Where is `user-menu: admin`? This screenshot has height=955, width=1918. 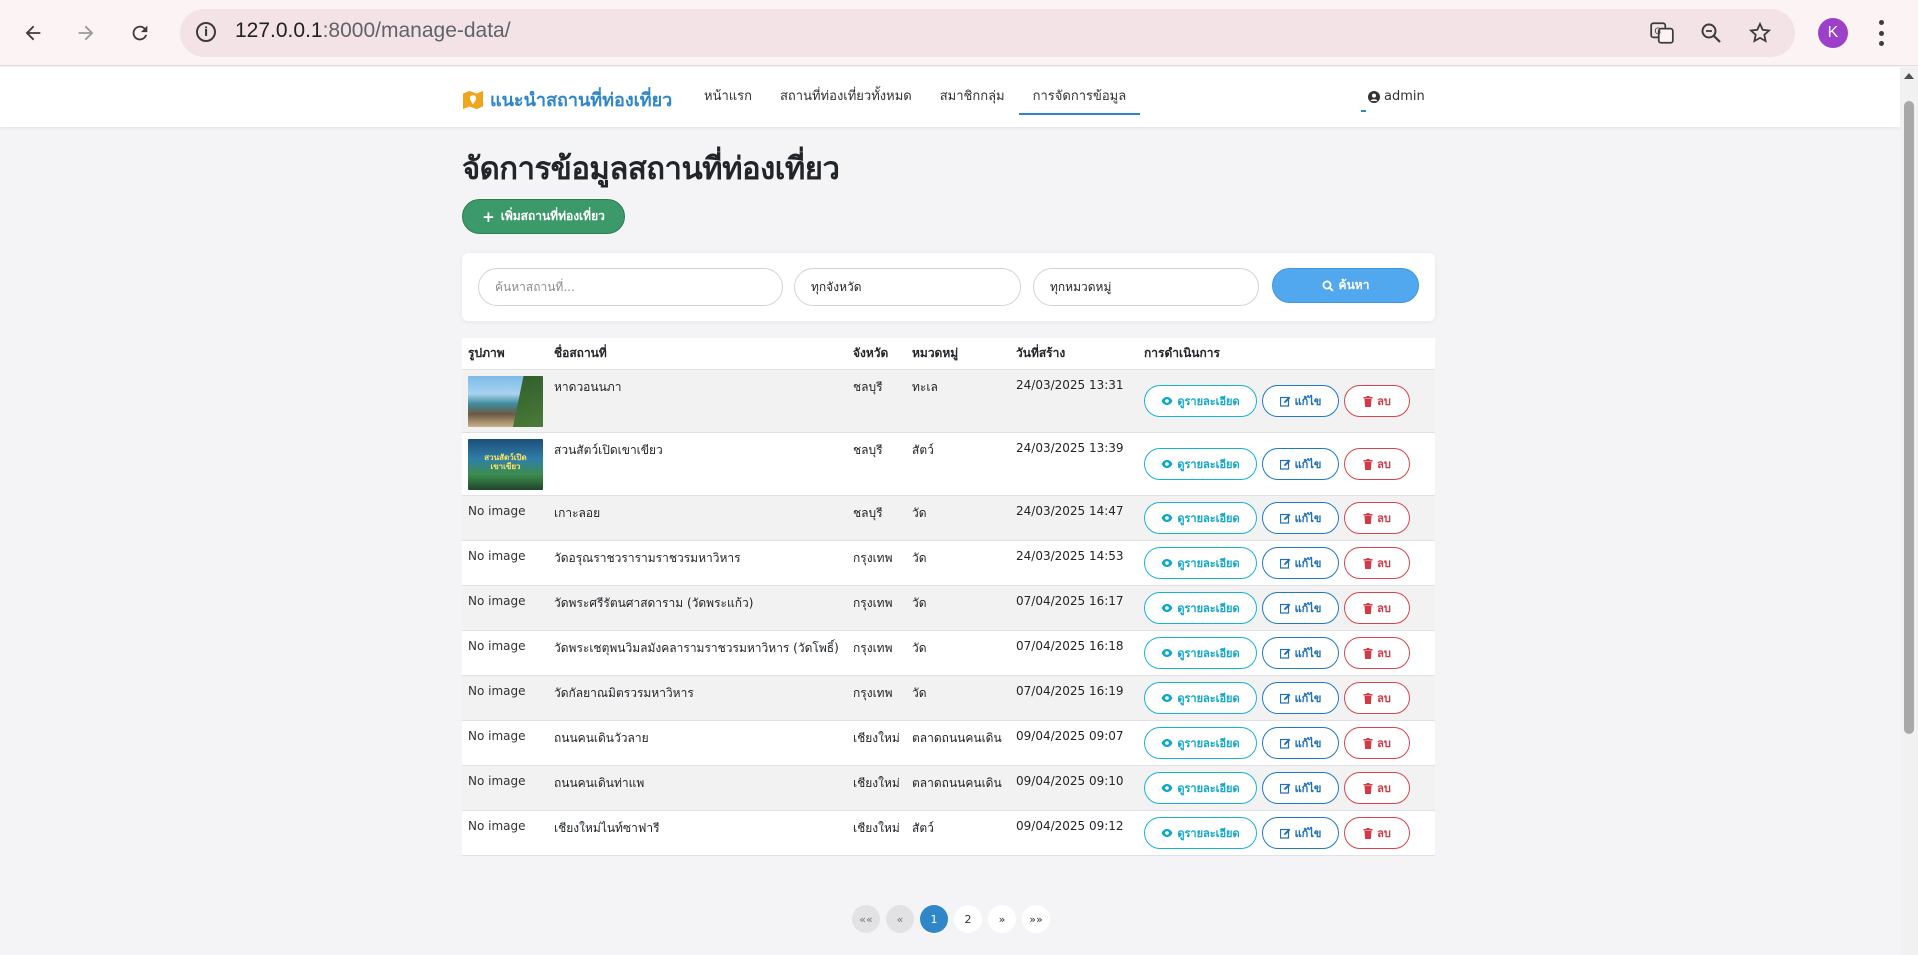 user-menu: admin is located at coordinates (1396, 96).